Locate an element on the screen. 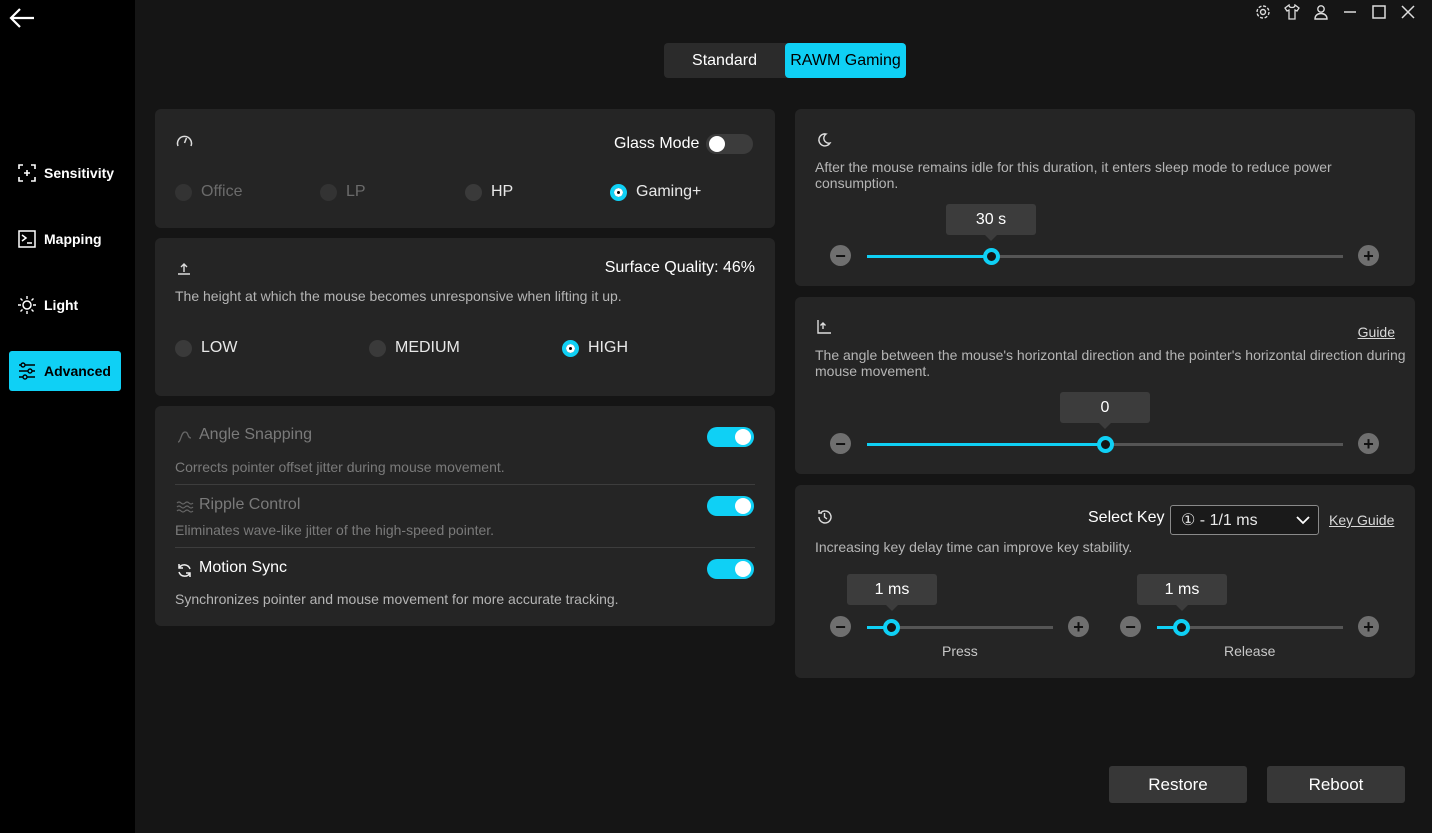 This screenshot has width=1432, height=833. mode-option-gaming-plus: Gaming+ is located at coordinates (655, 192).